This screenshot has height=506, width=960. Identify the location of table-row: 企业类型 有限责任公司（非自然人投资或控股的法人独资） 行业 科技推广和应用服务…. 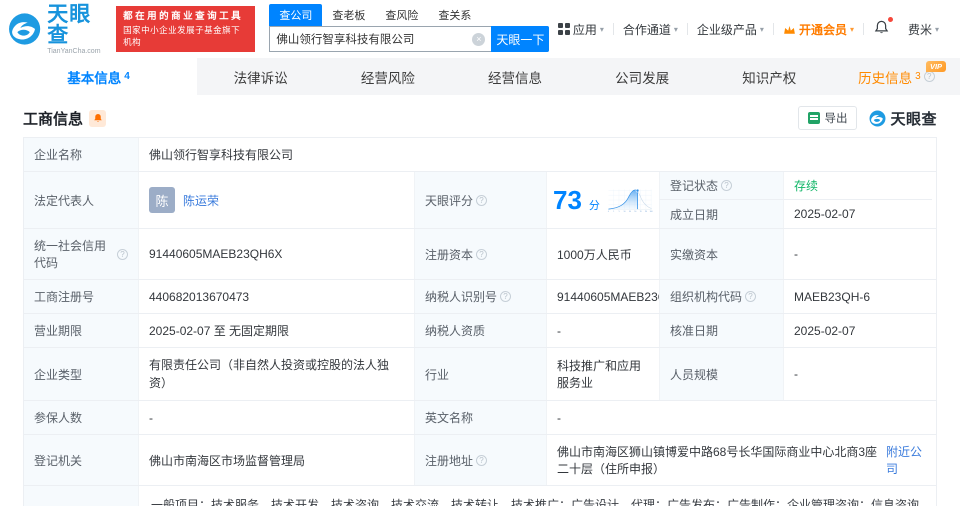
(480, 374).